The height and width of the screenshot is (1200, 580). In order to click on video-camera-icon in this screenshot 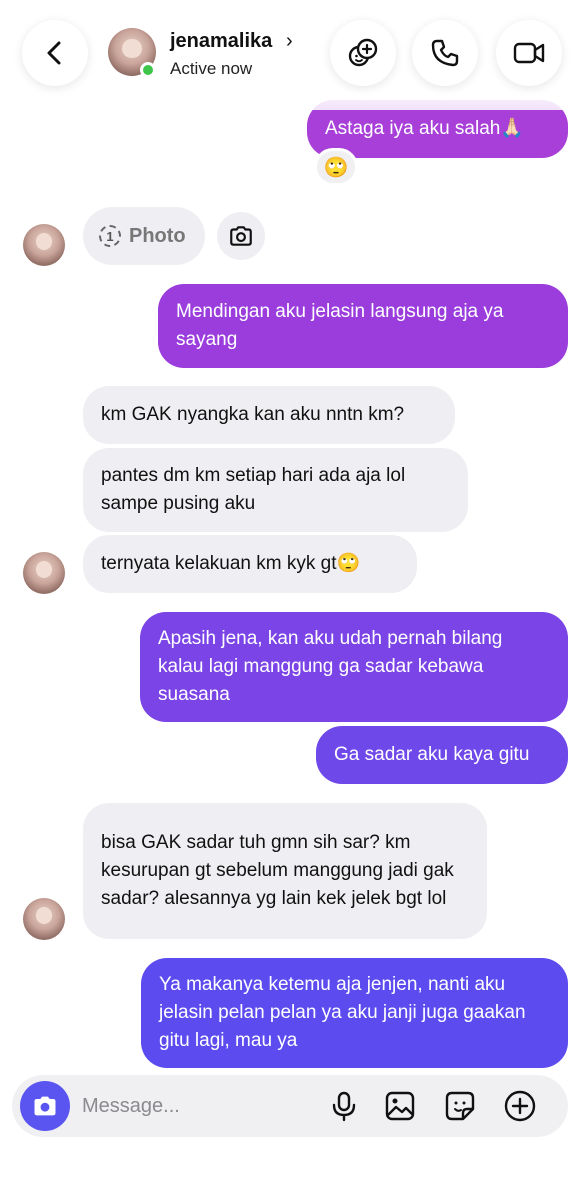, I will do `click(529, 53)`.